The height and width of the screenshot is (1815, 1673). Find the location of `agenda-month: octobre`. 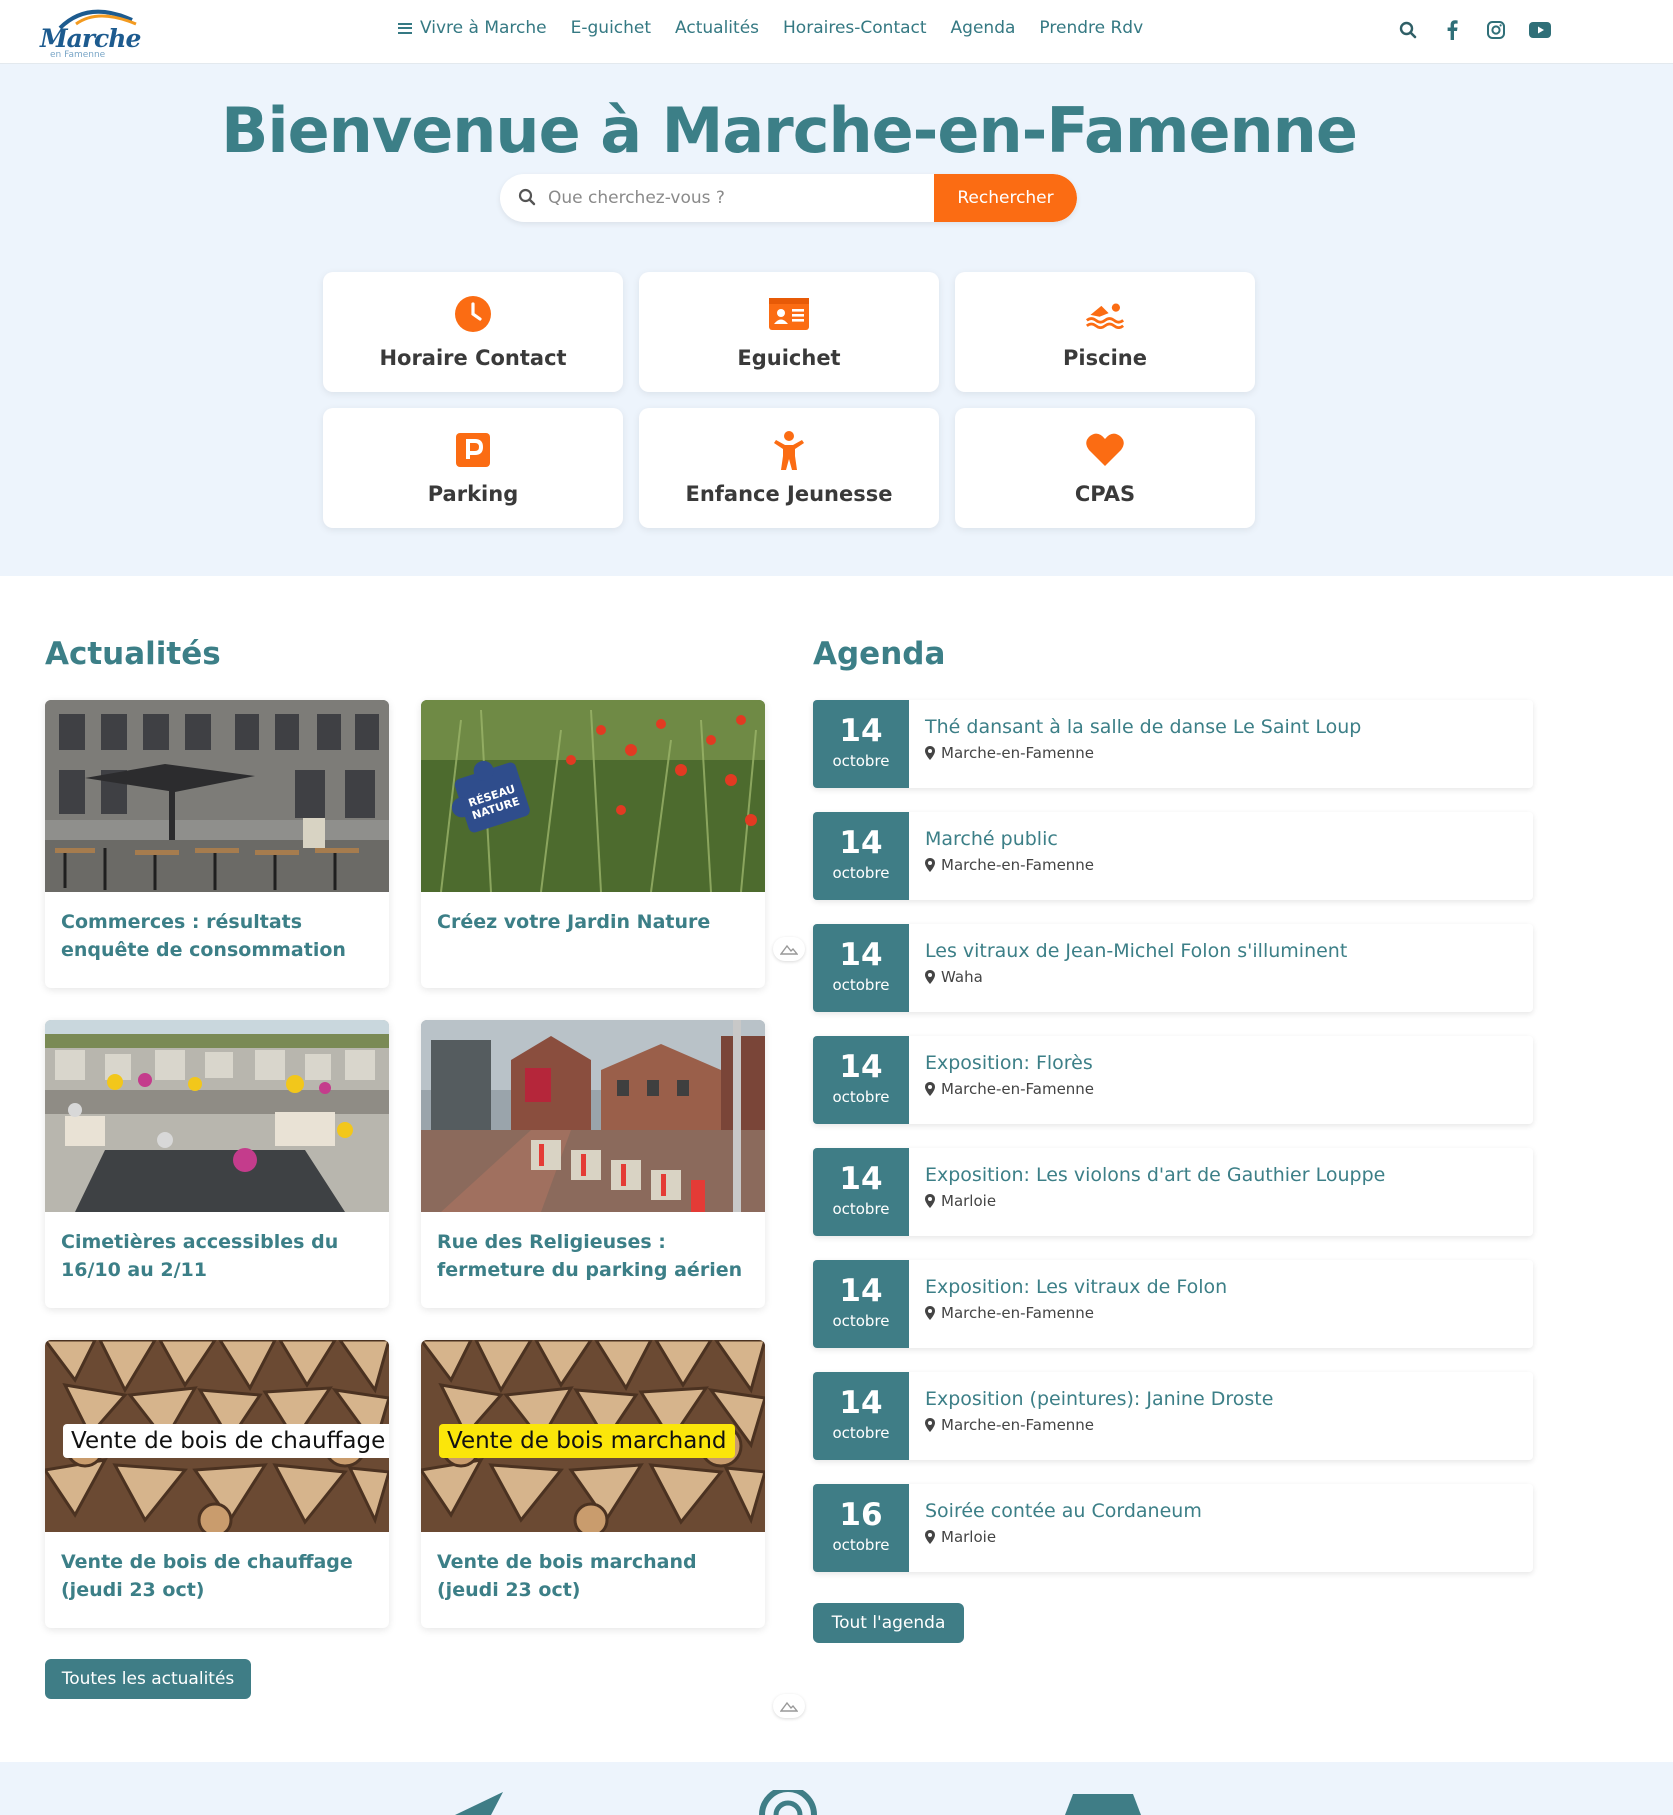

agenda-month: octobre is located at coordinates (861, 1097).